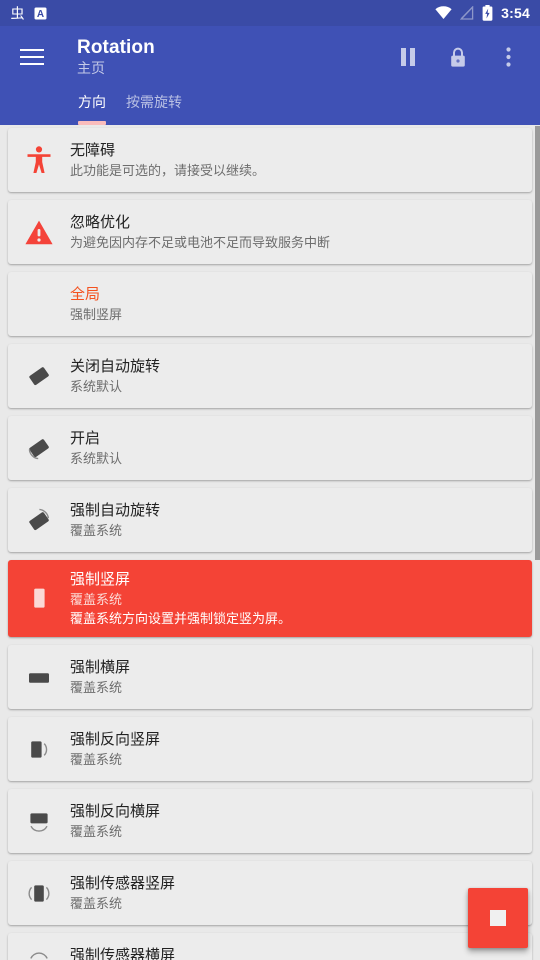 This screenshot has height=960, width=540. I want to click on list-item-title: 强制反向竖屏, so click(115, 739).